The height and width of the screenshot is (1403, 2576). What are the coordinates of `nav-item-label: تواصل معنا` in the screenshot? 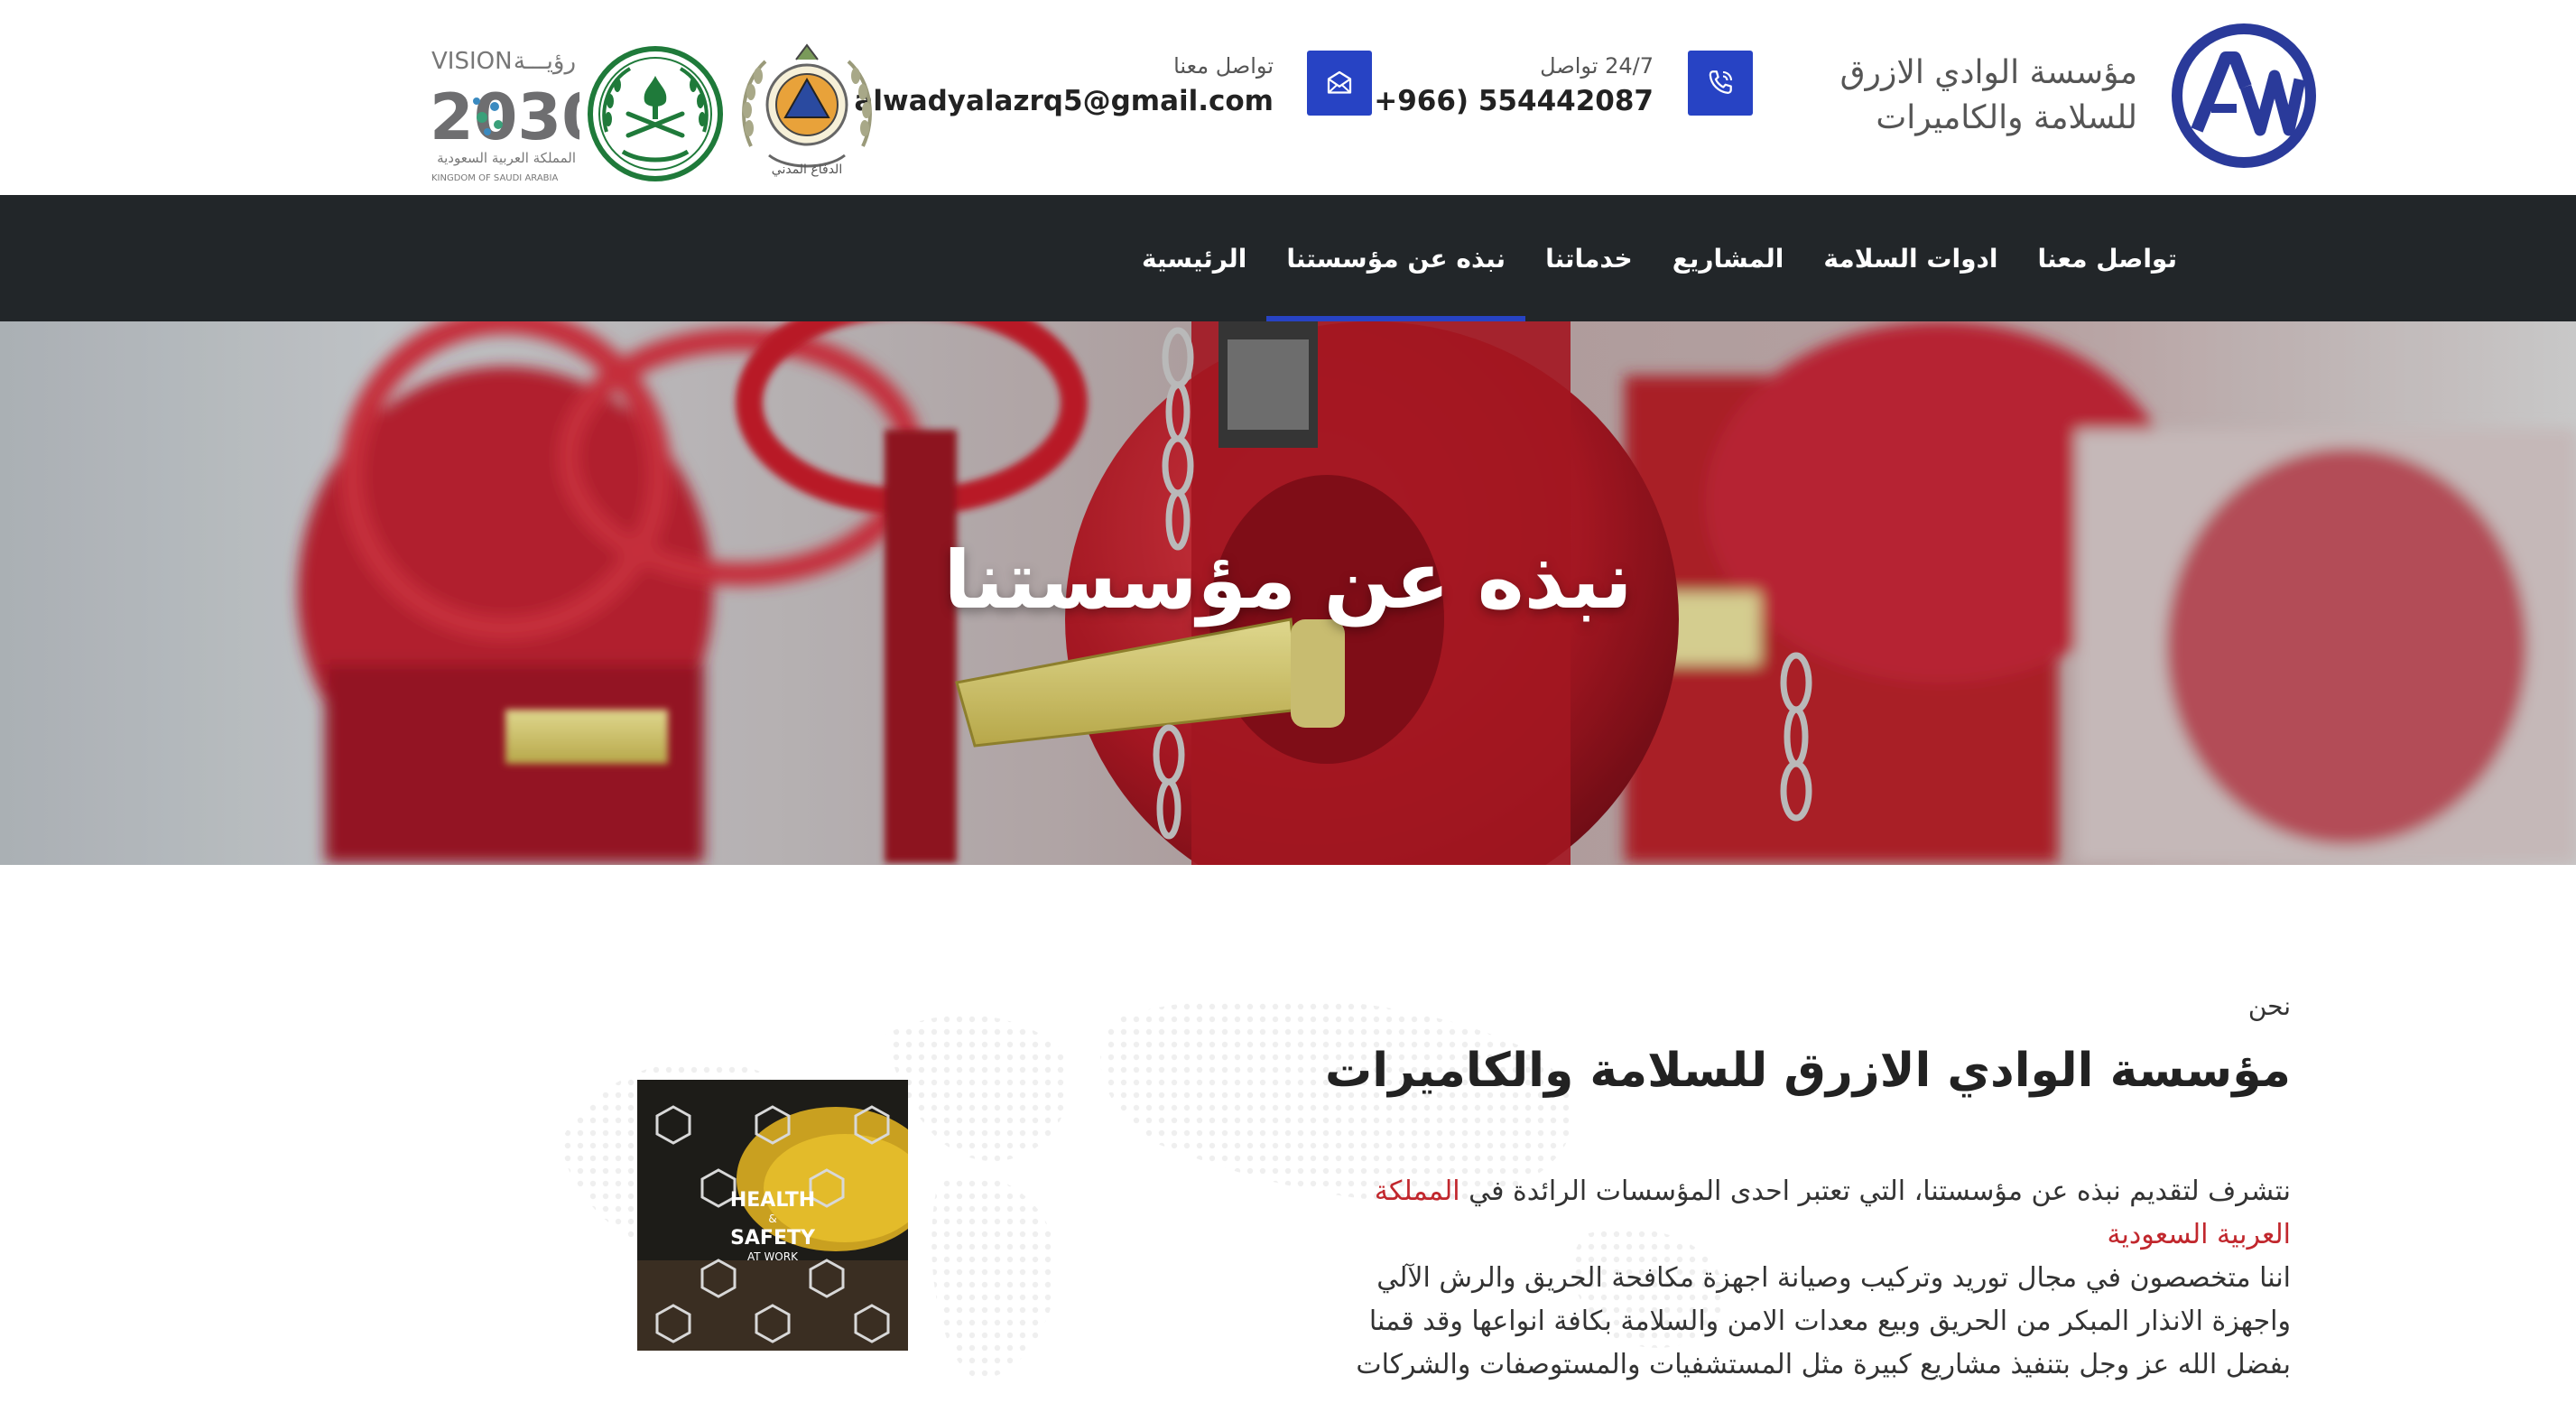 It's located at (2107, 258).